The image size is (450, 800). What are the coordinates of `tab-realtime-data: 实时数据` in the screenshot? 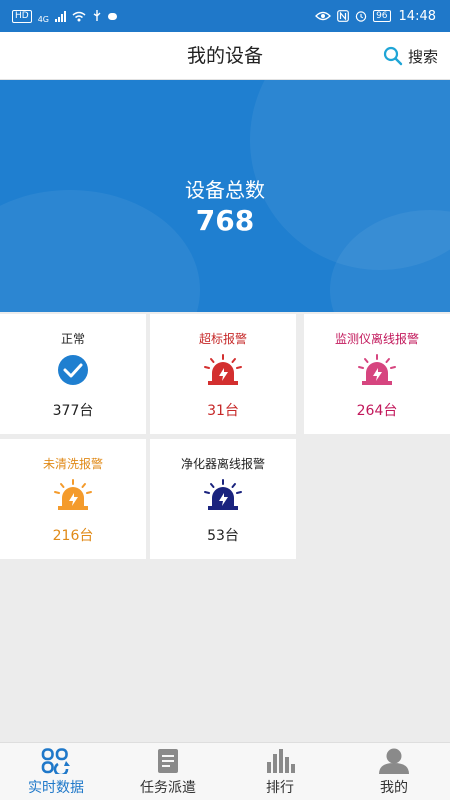 It's located at (56, 771).